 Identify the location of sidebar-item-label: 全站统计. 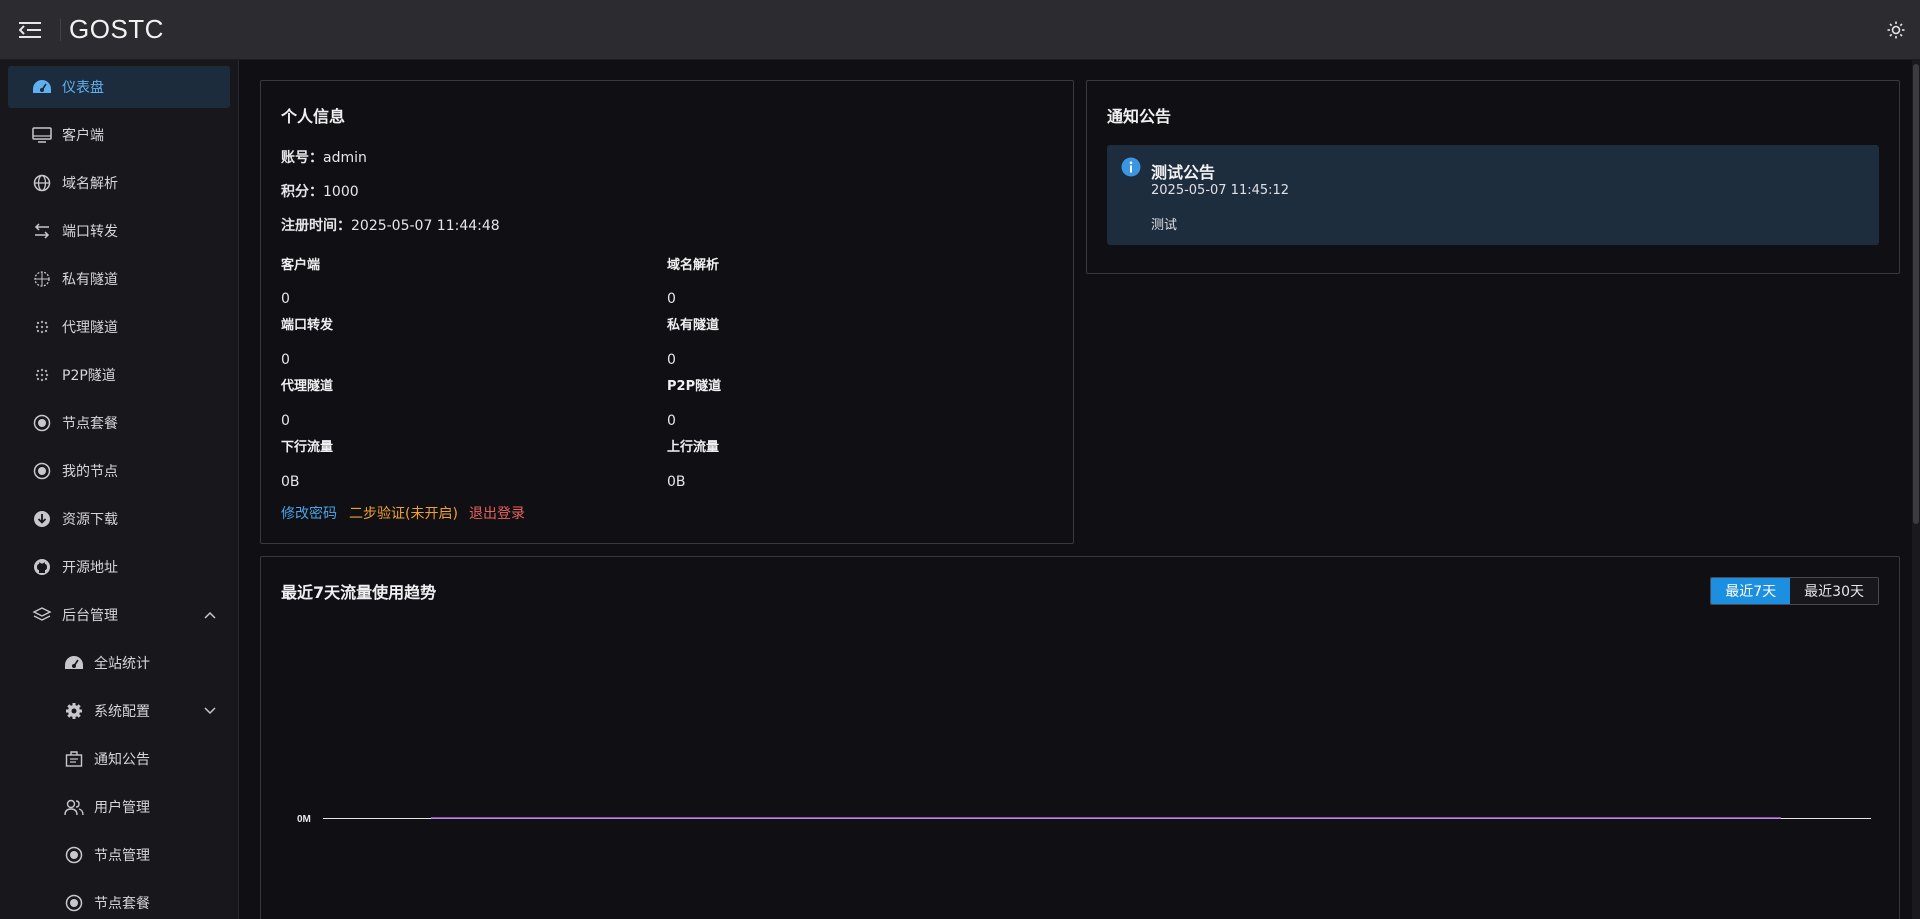
(122, 664).